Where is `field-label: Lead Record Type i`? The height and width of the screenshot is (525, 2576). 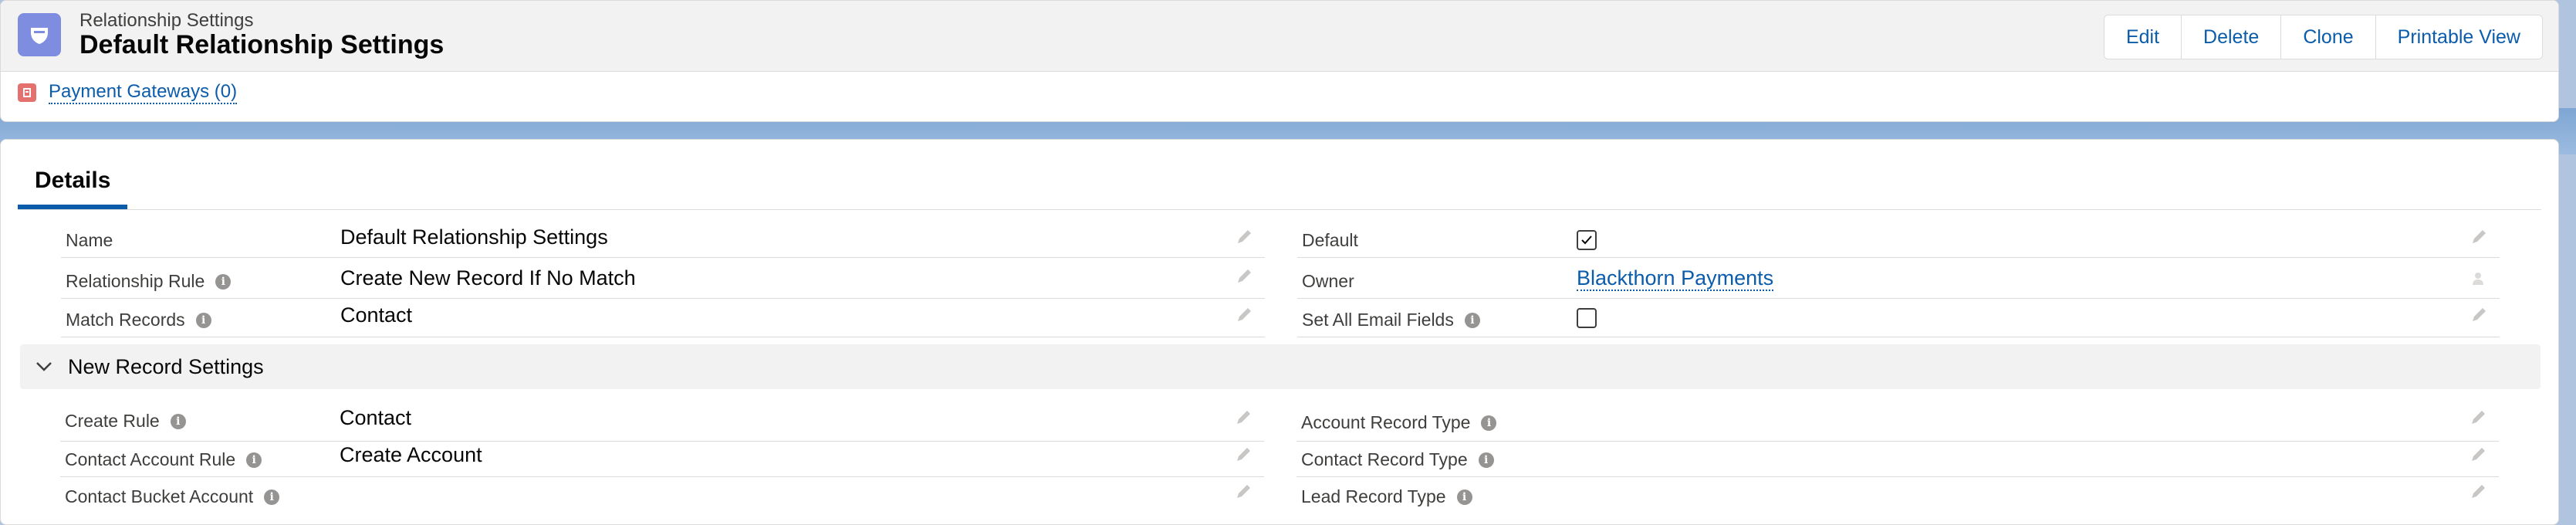 field-label: Lead Record Type i is located at coordinates (1386, 496).